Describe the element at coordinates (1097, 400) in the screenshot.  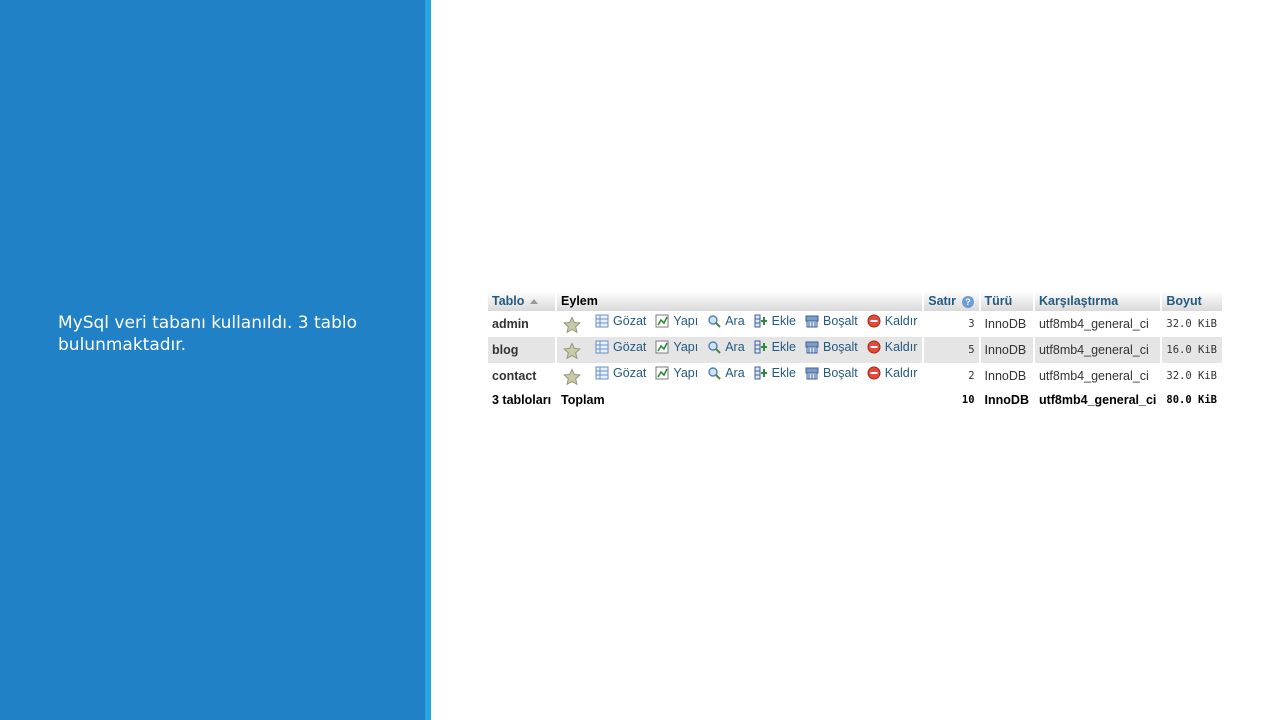
I see `total-collation: utf8mb4_general_ci` at that location.